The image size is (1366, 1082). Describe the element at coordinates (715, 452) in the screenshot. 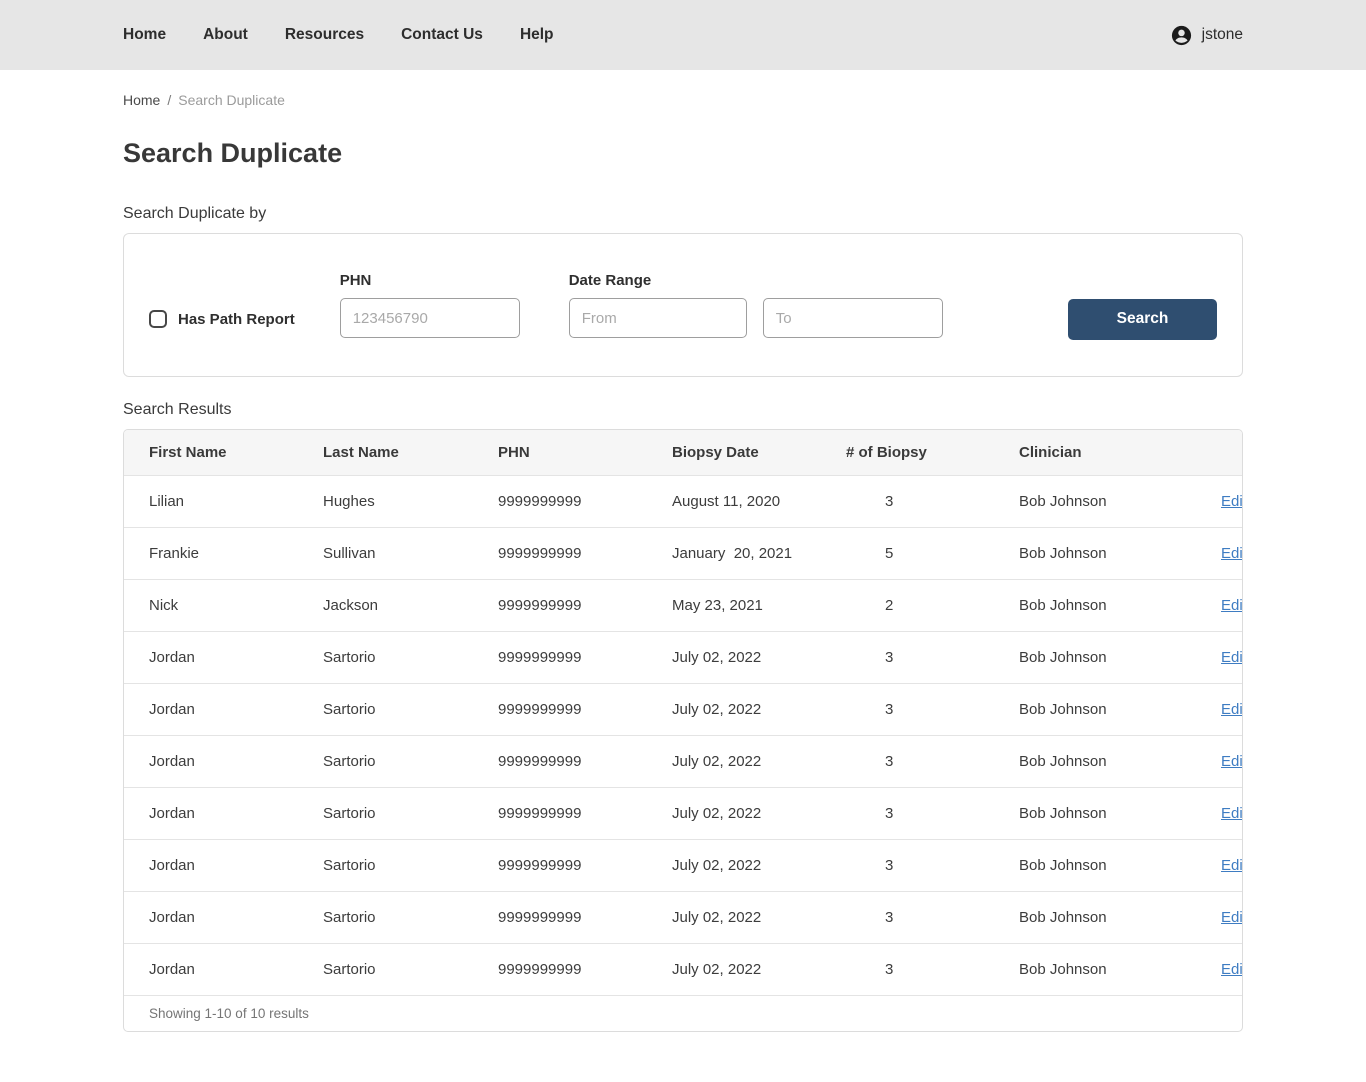

I see `col-header-biopsy-date: Biopsy Date` at that location.